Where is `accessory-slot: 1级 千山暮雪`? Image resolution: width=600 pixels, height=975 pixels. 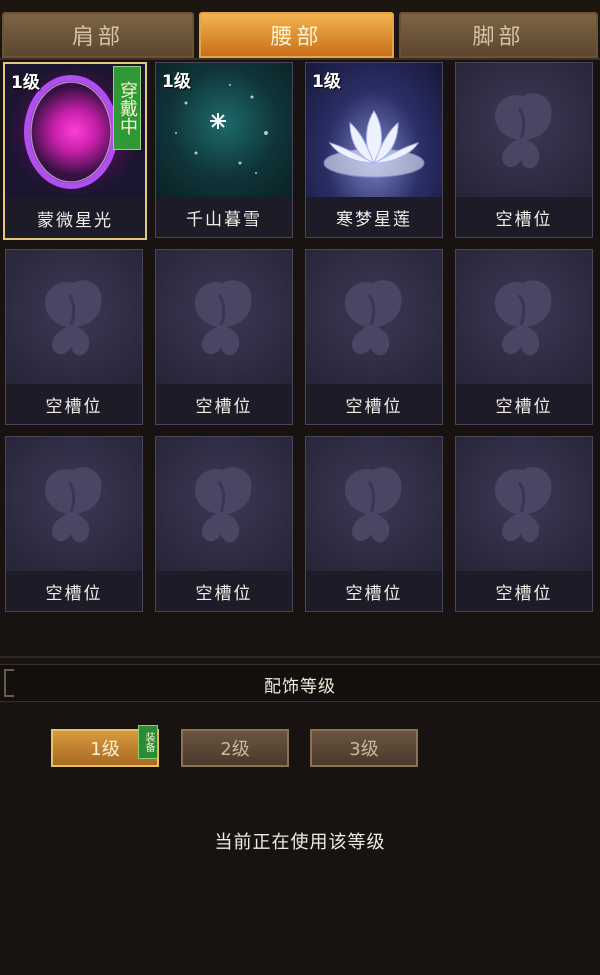 accessory-slot: 1级 千山暮雪 is located at coordinates (224, 150).